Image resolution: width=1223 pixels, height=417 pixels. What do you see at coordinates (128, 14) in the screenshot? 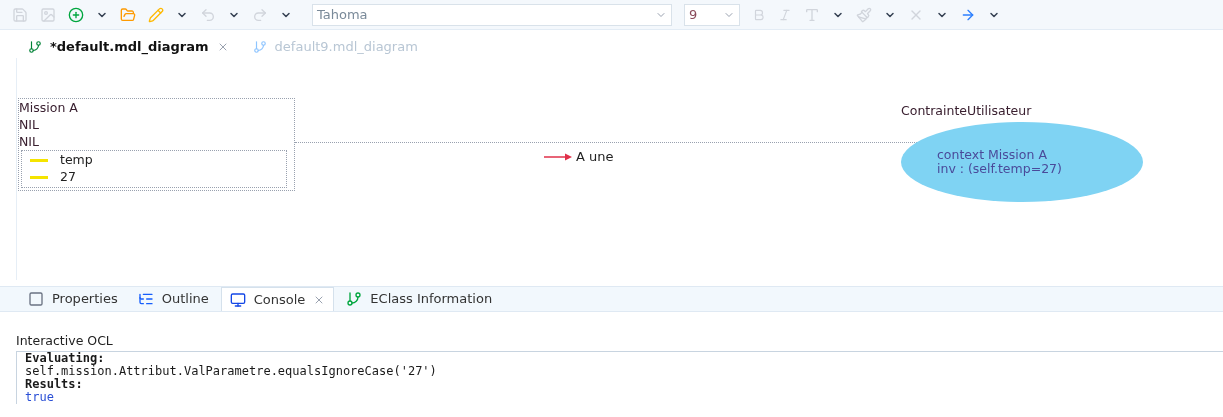
I see `folder-icon` at bounding box center [128, 14].